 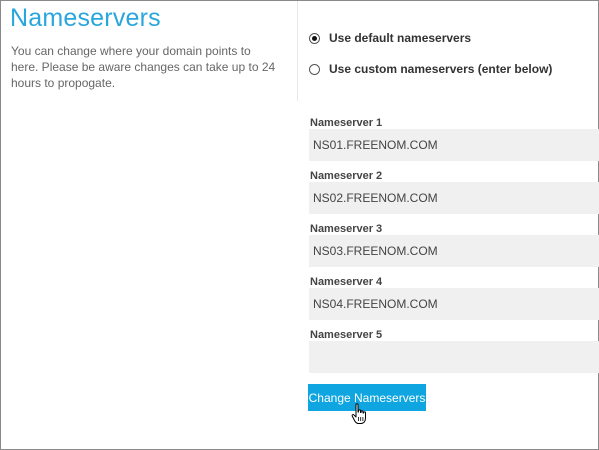 I want to click on nameserver-4-input, so click(x=454, y=304).